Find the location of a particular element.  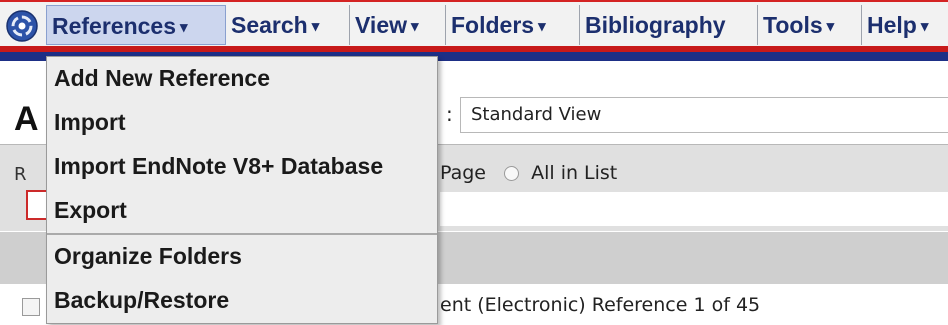

menu-help-label: Help is located at coordinates (892, 25).